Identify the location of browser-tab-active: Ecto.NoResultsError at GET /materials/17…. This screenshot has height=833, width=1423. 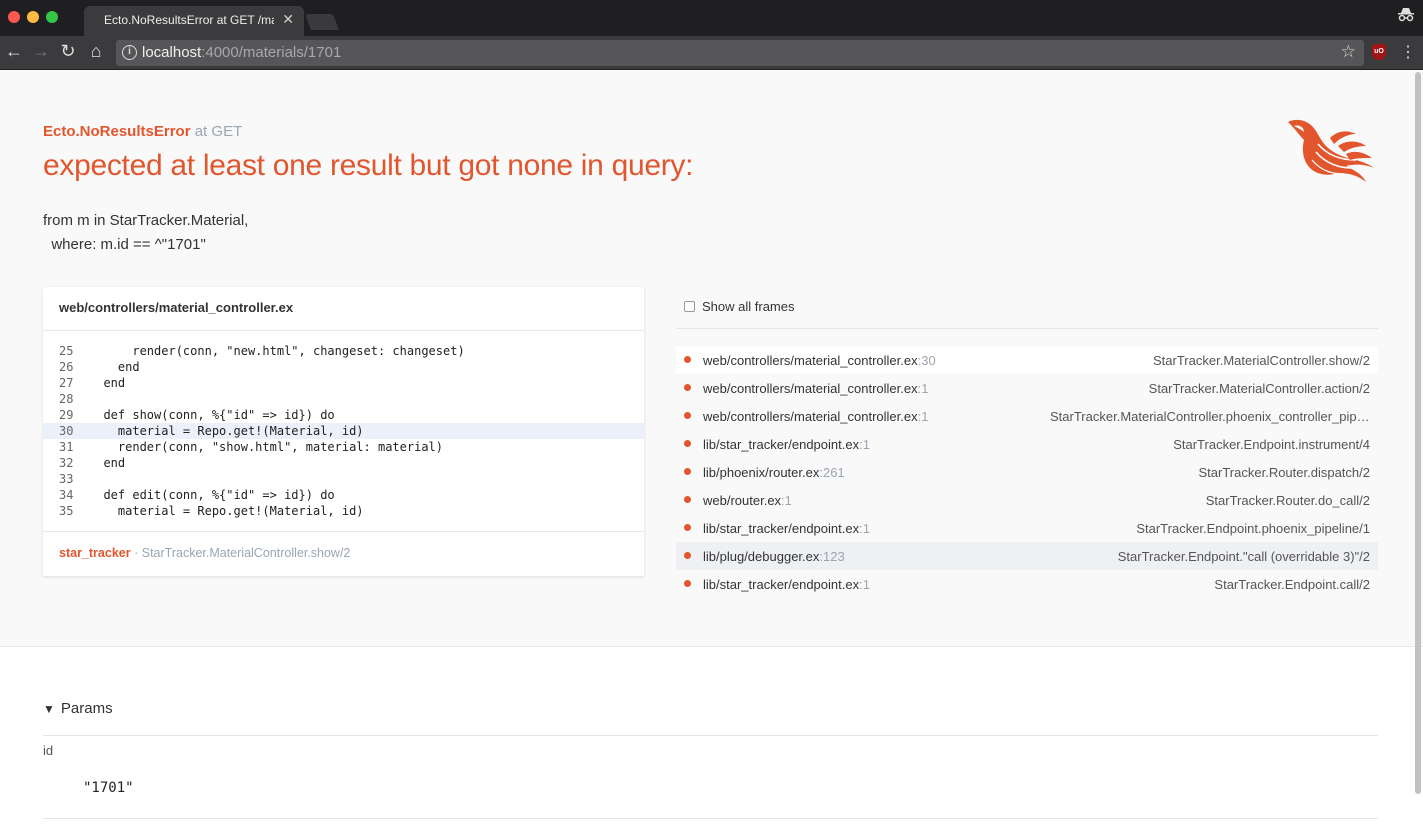
(194, 21).